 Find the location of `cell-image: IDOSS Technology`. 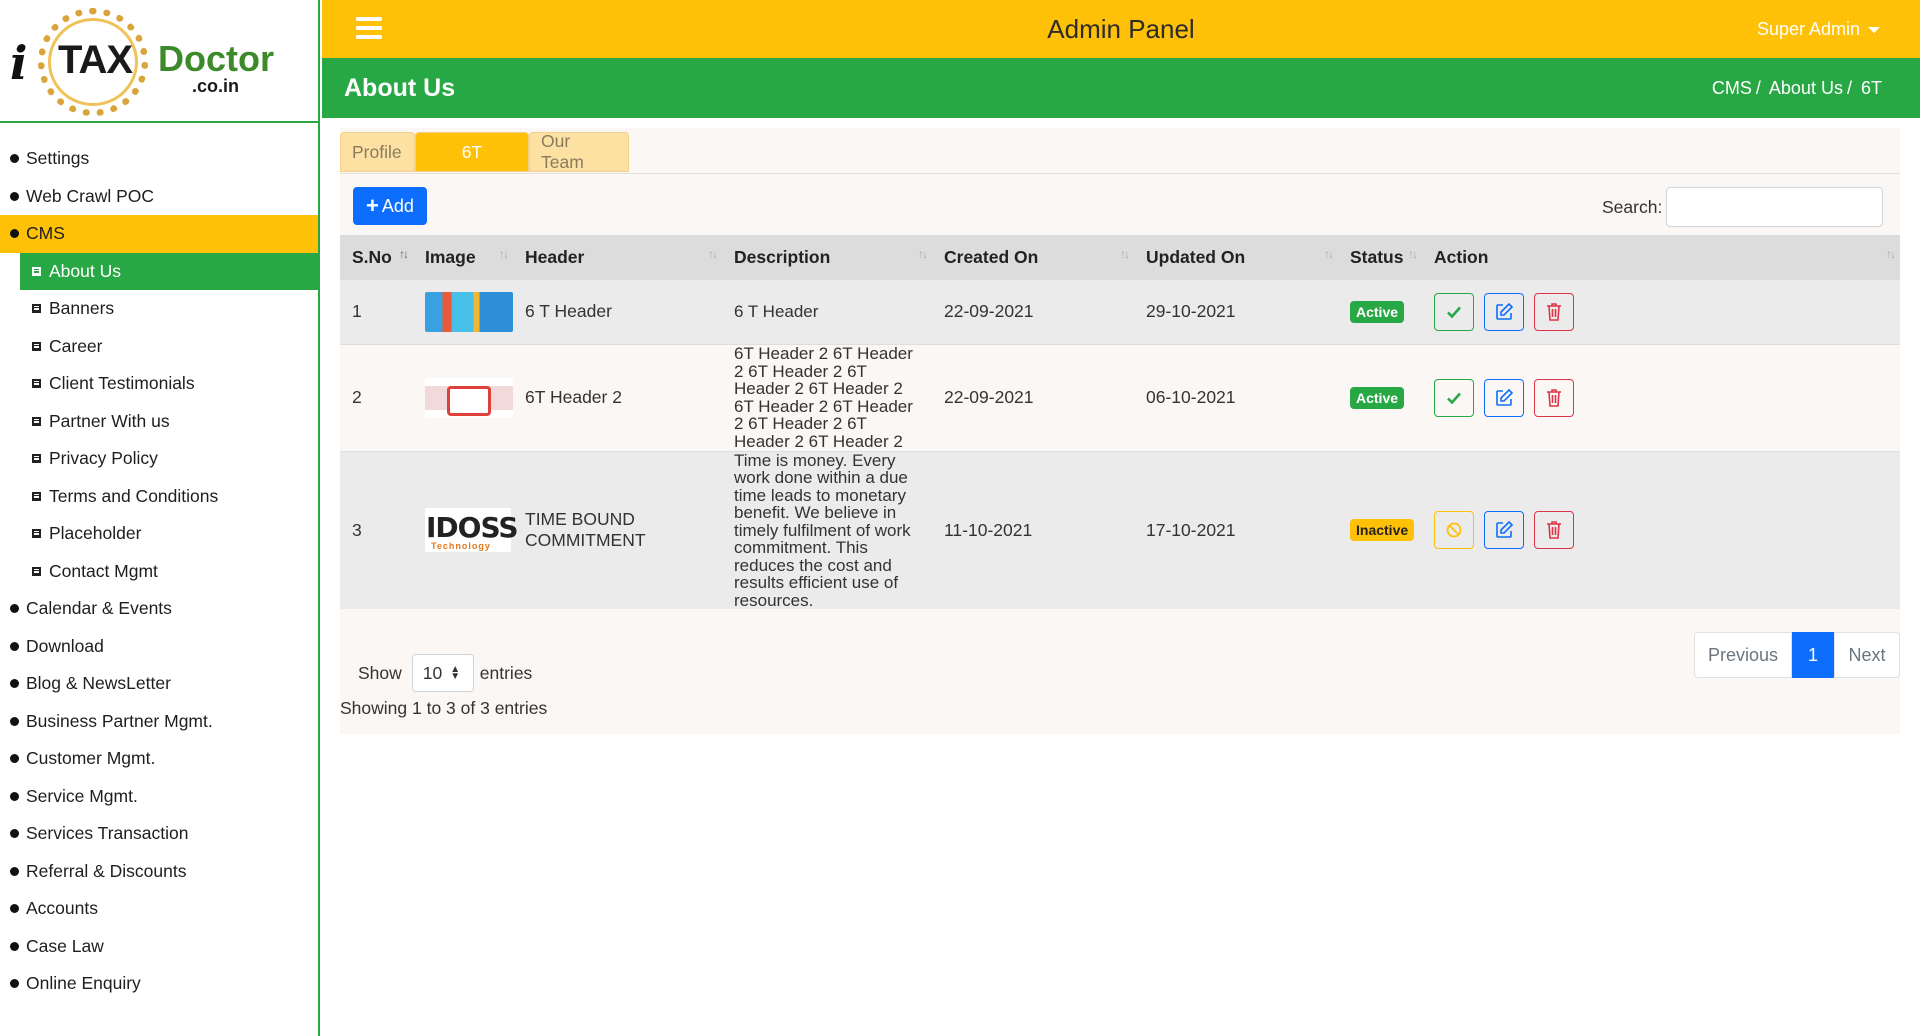

cell-image: IDOSS Technology is located at coordinates (466, 529).